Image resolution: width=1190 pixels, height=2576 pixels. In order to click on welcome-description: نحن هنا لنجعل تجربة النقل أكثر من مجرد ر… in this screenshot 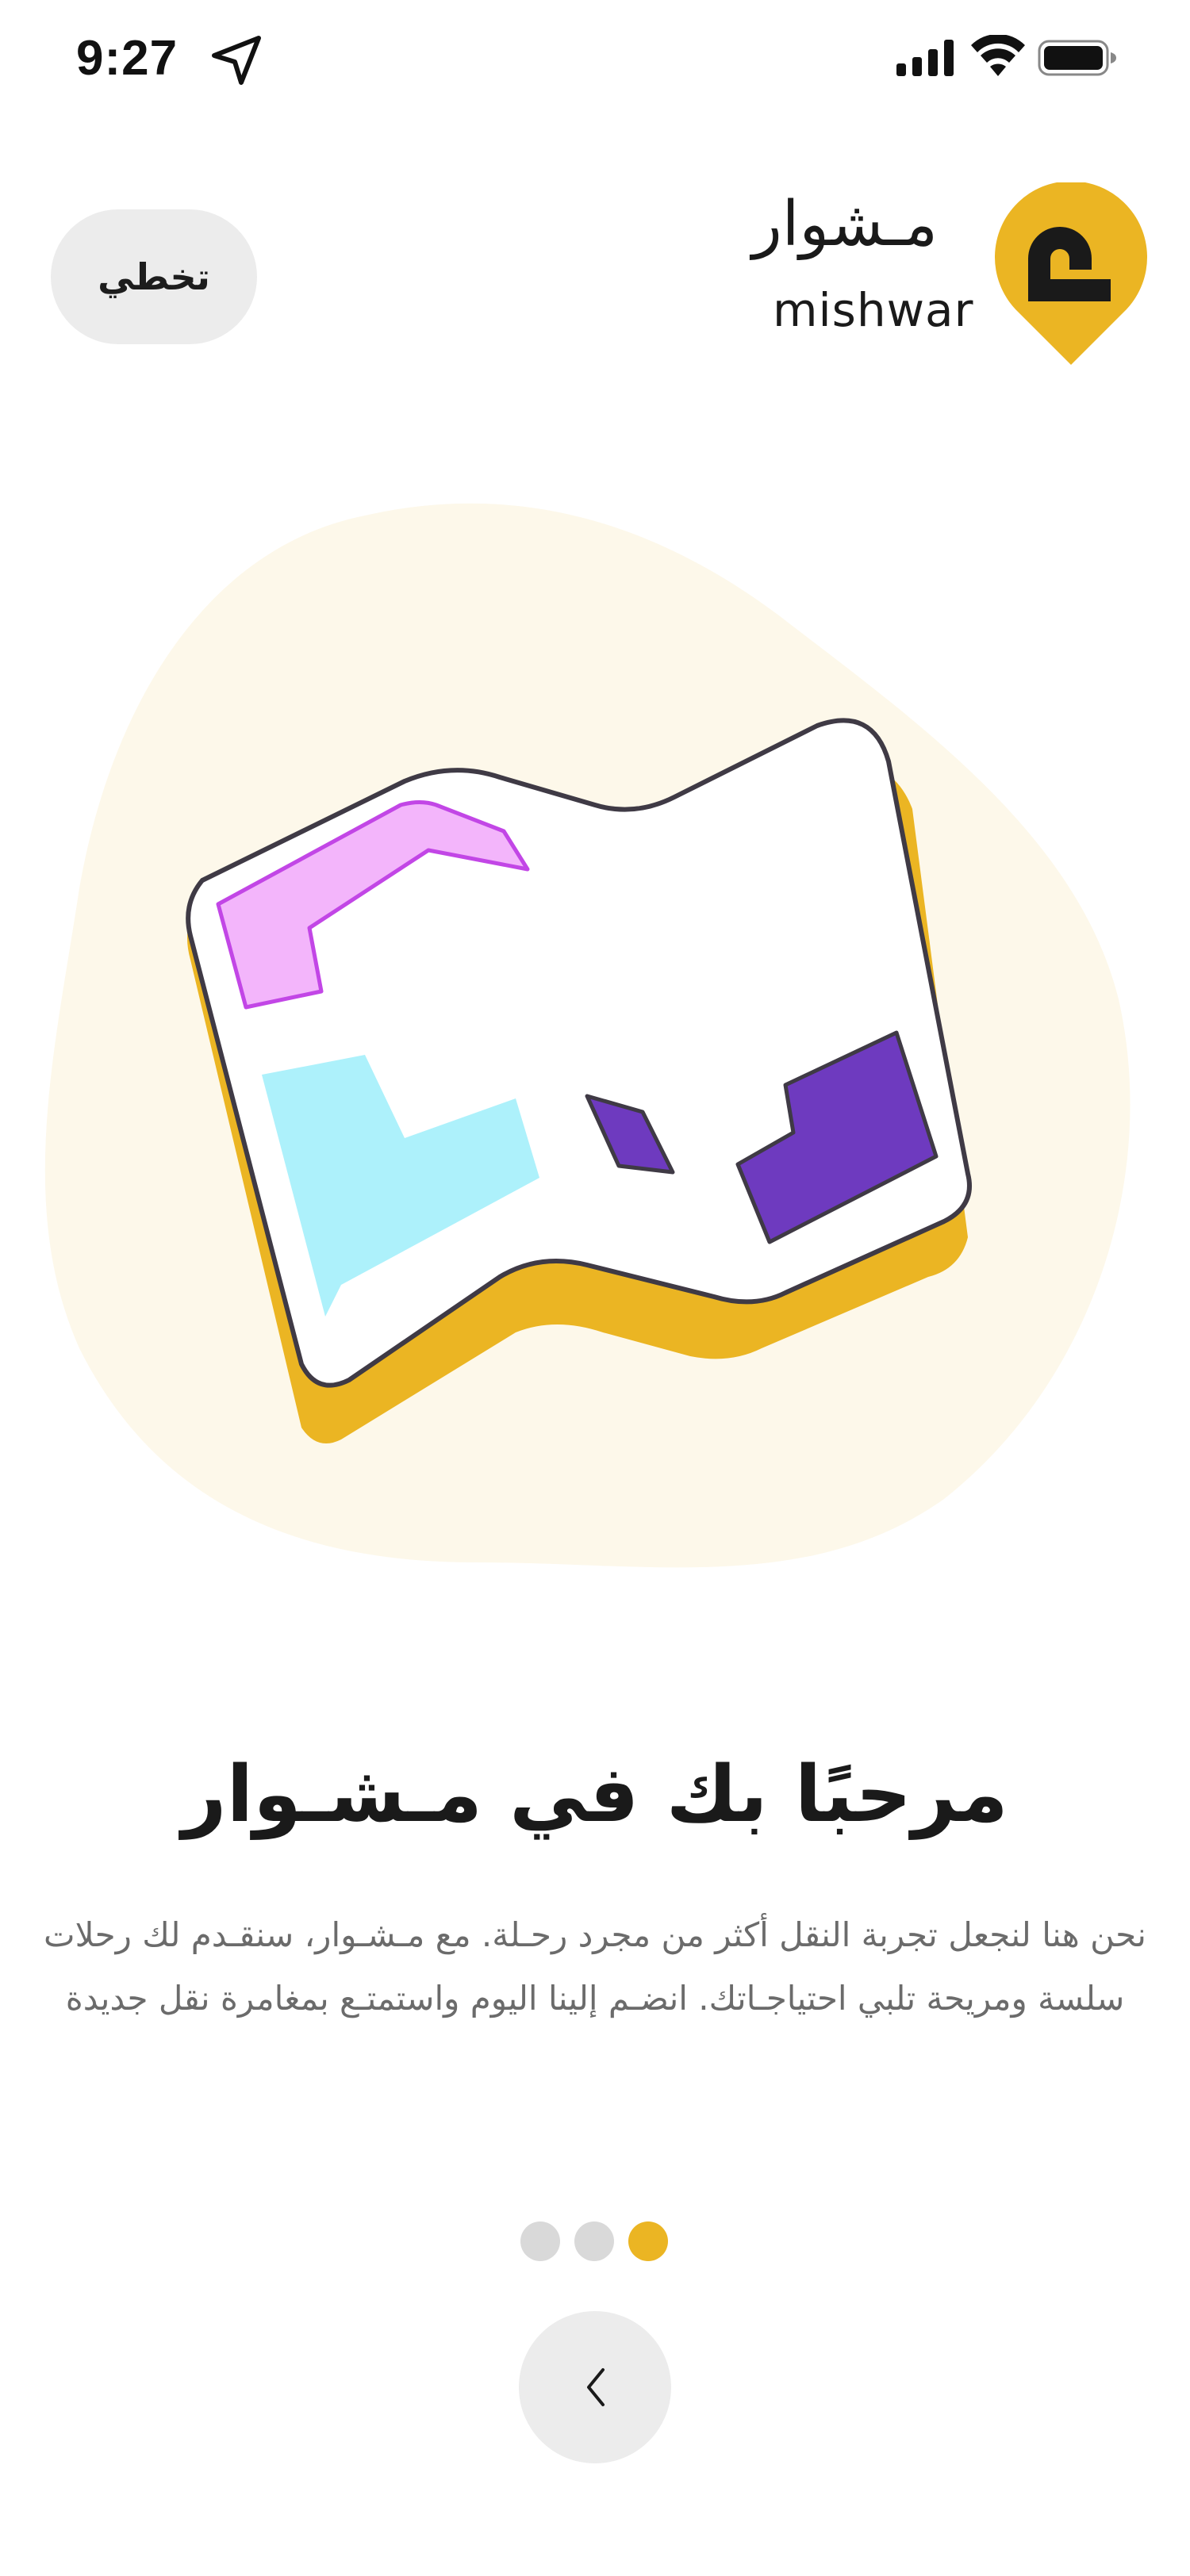, I will do `click(595, 1966)`.